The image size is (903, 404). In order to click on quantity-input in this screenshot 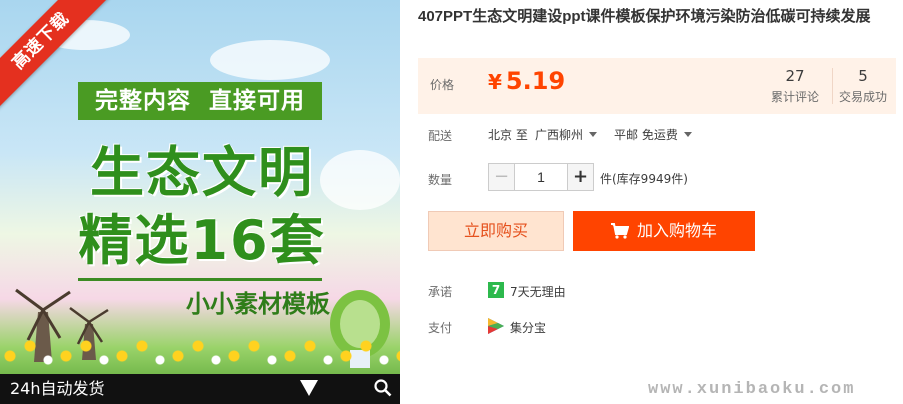, I will do `click(541, 177)`.